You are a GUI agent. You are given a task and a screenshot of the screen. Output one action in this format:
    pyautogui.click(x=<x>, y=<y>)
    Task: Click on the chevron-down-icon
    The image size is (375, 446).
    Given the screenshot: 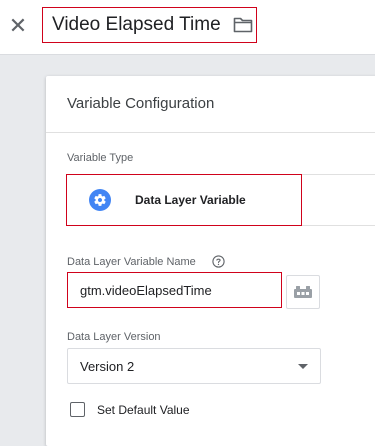 What is the action you would take?
    pyautogui.click(x=303, y=366)
    